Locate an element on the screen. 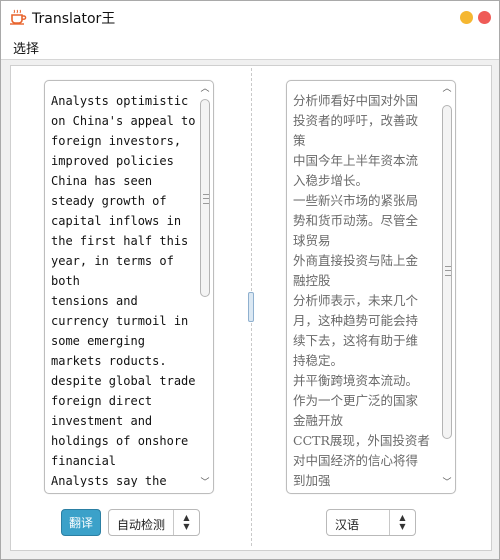 The width and height of the screenshot is (500, 560). target-text-line: CCTR展现，外国投资者 is located at coordinates (361, 440).